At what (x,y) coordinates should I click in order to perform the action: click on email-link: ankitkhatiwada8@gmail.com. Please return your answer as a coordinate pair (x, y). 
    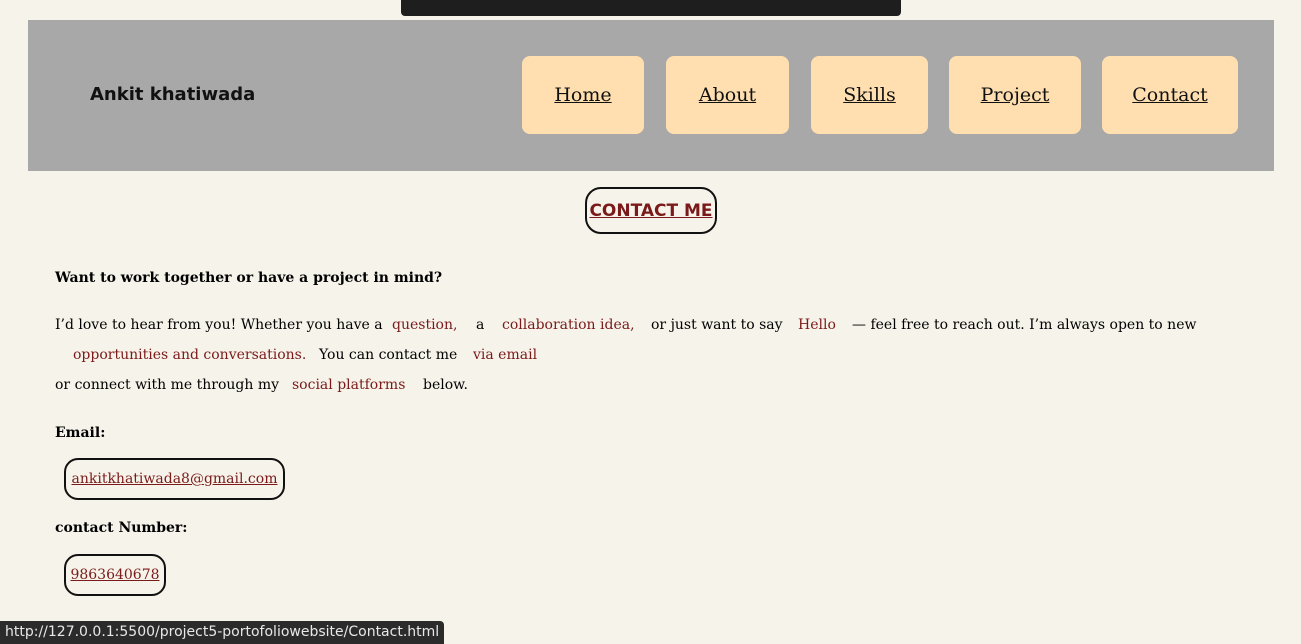
    Looking at the image, I should click on (174, 479).